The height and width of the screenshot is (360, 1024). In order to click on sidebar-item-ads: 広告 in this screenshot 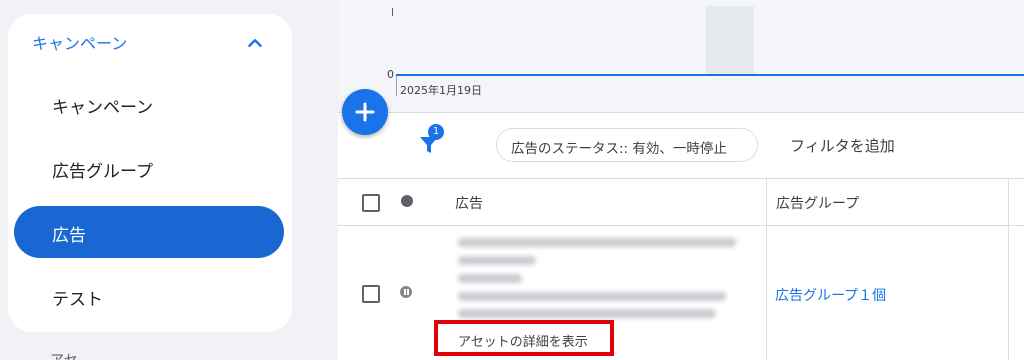, I will do `click(149, 232)`.